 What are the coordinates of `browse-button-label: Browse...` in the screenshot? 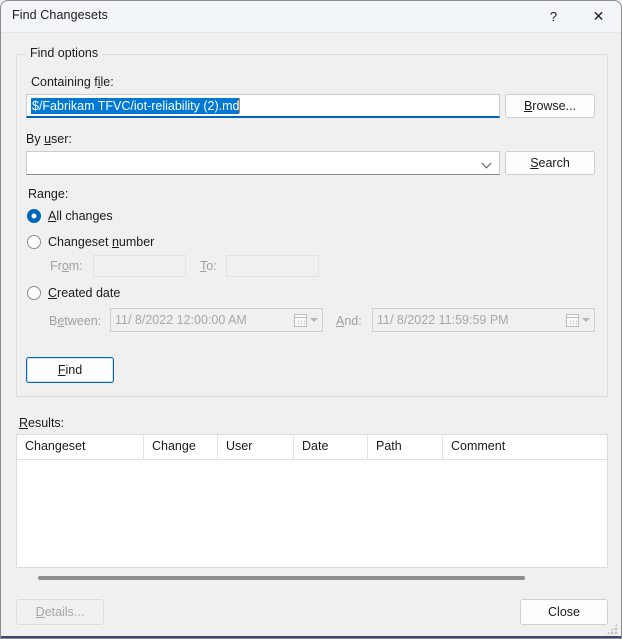 It's located at (550, 106).